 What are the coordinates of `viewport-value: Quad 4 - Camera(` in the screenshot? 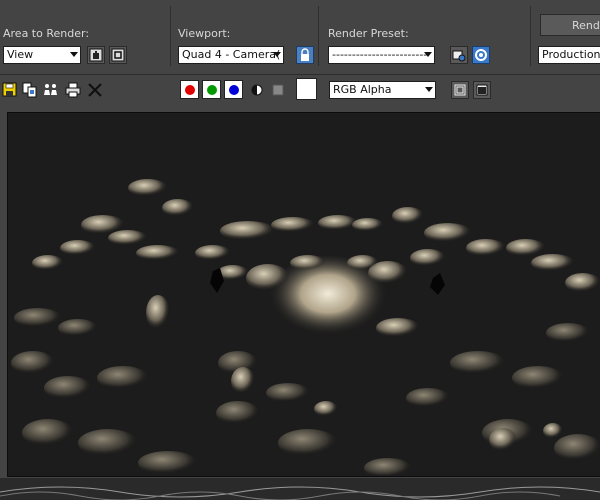 It's located at (231, 54).